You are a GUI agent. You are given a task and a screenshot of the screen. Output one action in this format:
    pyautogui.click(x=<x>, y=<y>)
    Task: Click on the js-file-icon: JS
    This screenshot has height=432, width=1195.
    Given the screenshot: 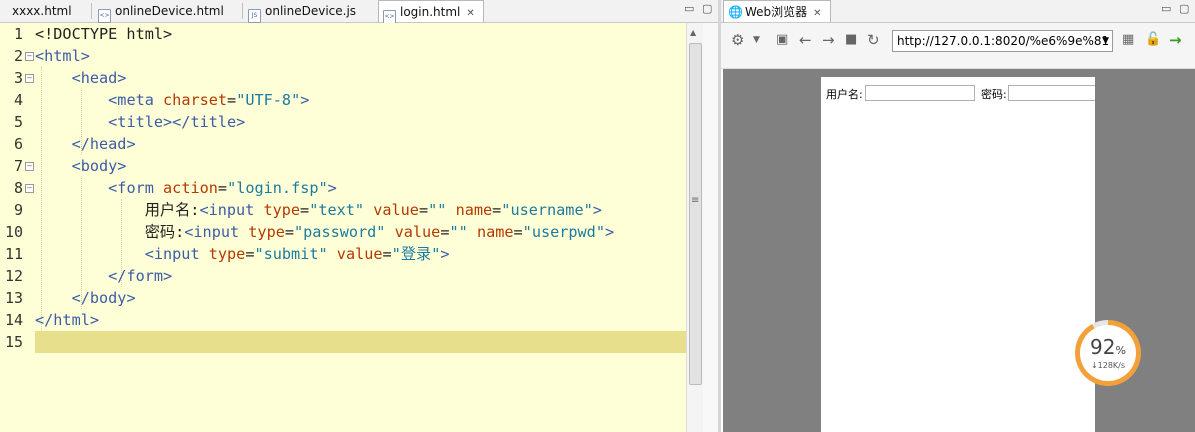 What is the action you would take?
    pyautogui.click(x=254, y=16)
    